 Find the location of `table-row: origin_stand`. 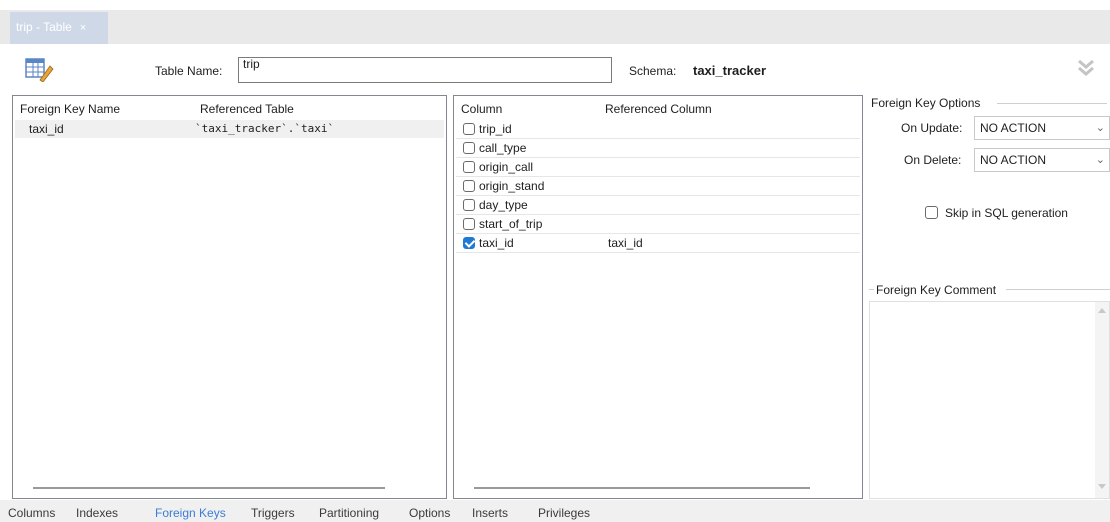

table-row: origin_stand is located at coordinates (658, 186).